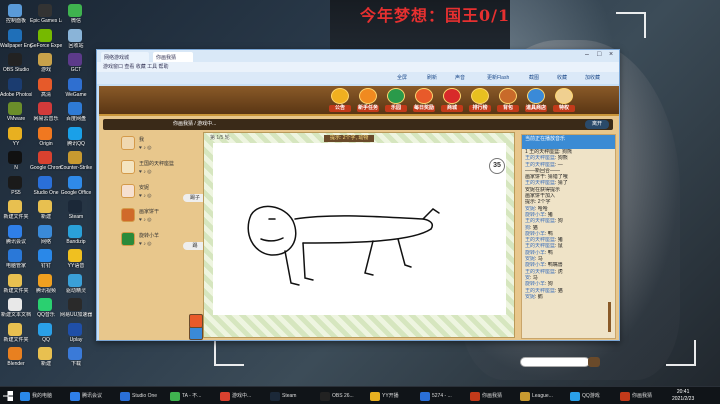  Describe the element at coordinates (76, 241) in the screenshot. I see `desktop-app-label: Bandizip` at that location.